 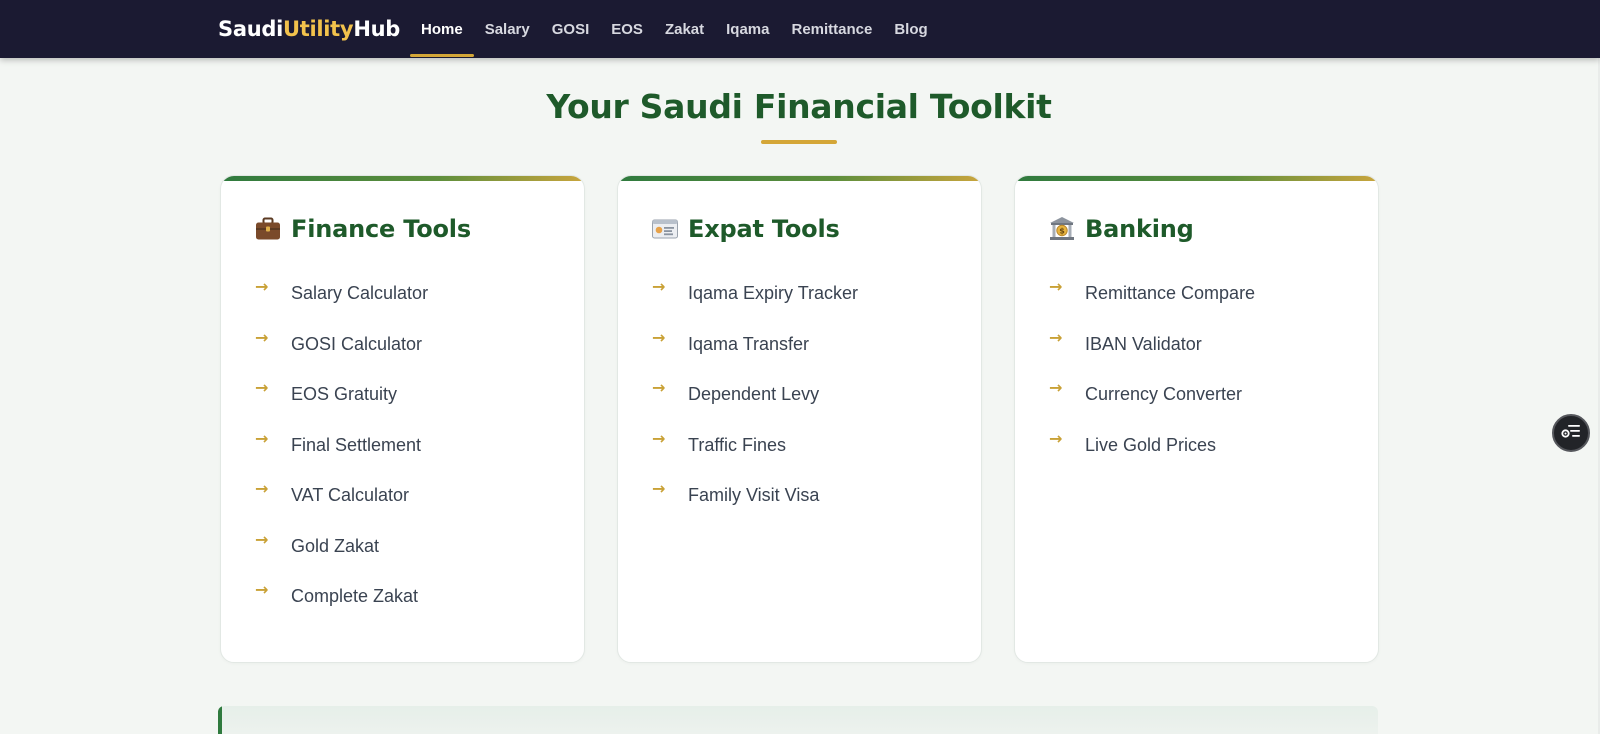 What do you see at coordinates (1164, 394) in the screenshot?
I see `tool-label: Currency Converter` at bounding box center [1164, 394].